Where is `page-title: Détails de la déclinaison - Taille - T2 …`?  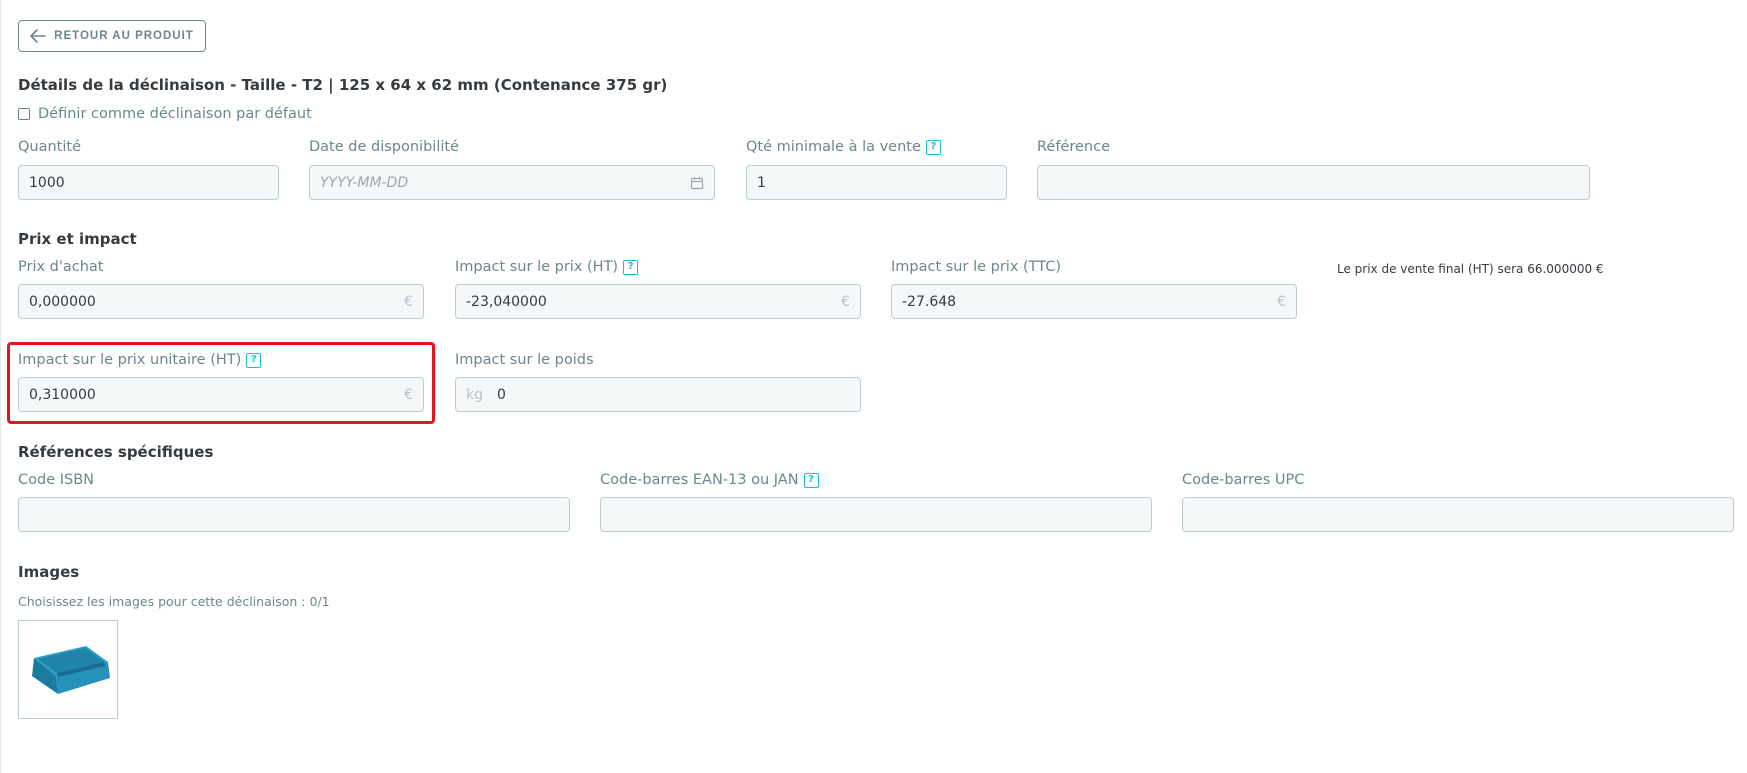
page-title: Détails de la déclinaison - Taille - T2 … is located at coordinates (343, 85).